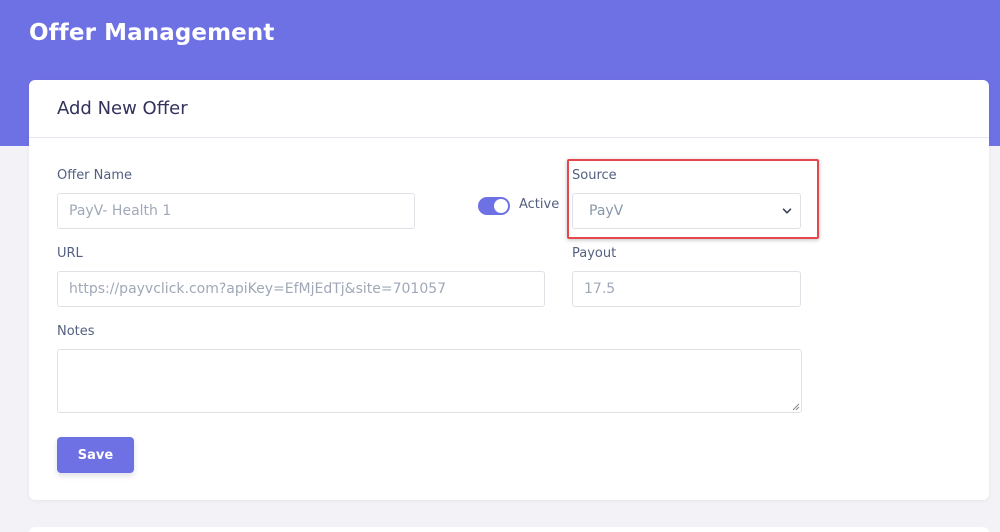 The image size is (1000, 532). What do you see at coordinates (122, 108) in the screenshot?
I see `card-title: Add New Offer` at bounding box center [122, 108].